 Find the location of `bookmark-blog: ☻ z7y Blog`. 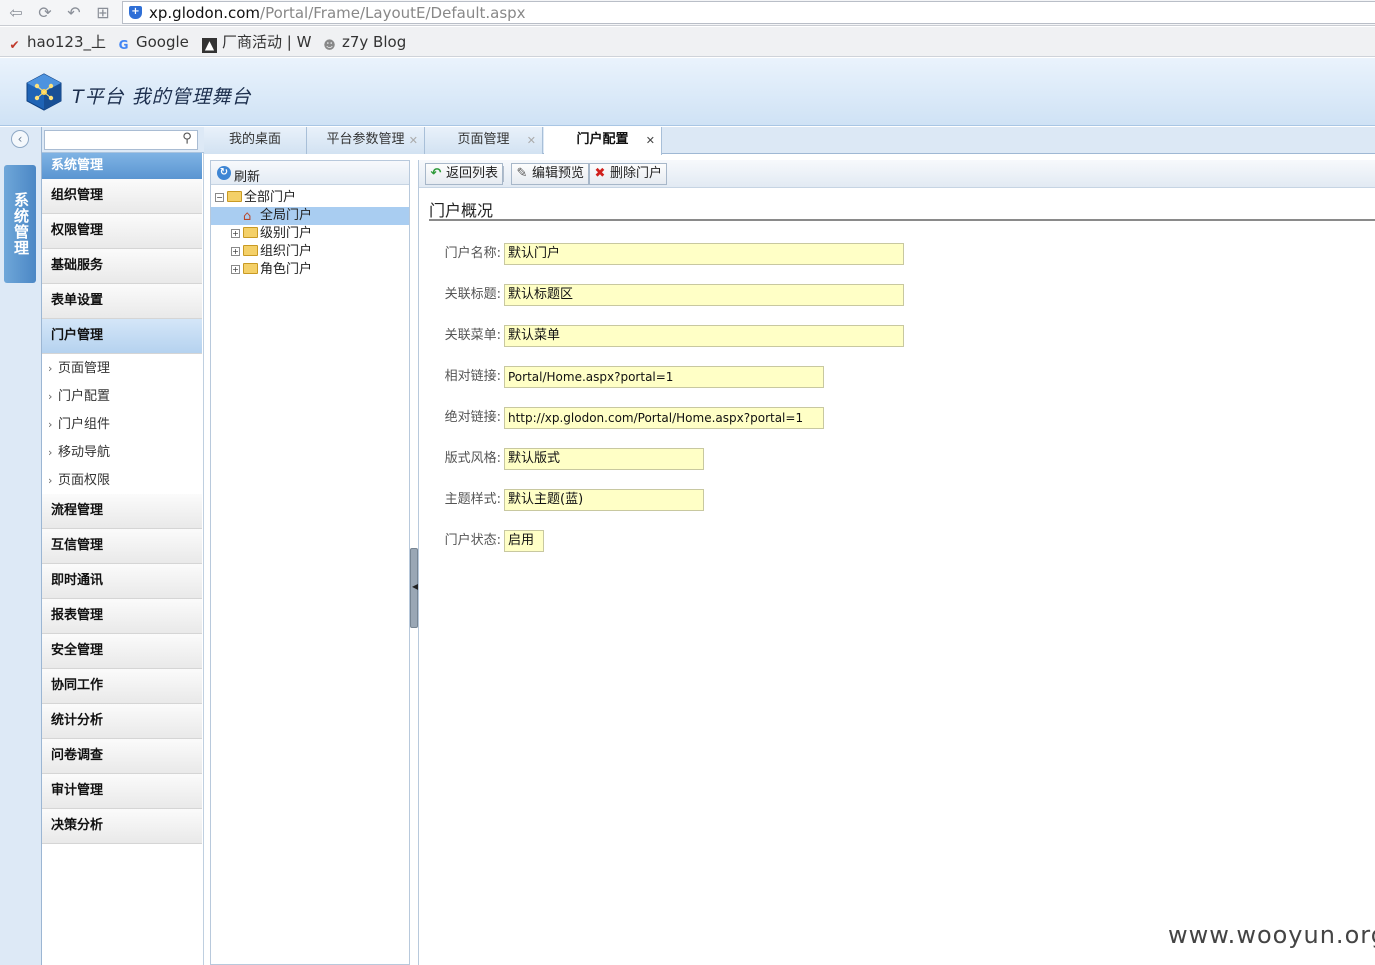

bookmark-blog: ☻ z7y Blog is located at coordinates (364, 42).